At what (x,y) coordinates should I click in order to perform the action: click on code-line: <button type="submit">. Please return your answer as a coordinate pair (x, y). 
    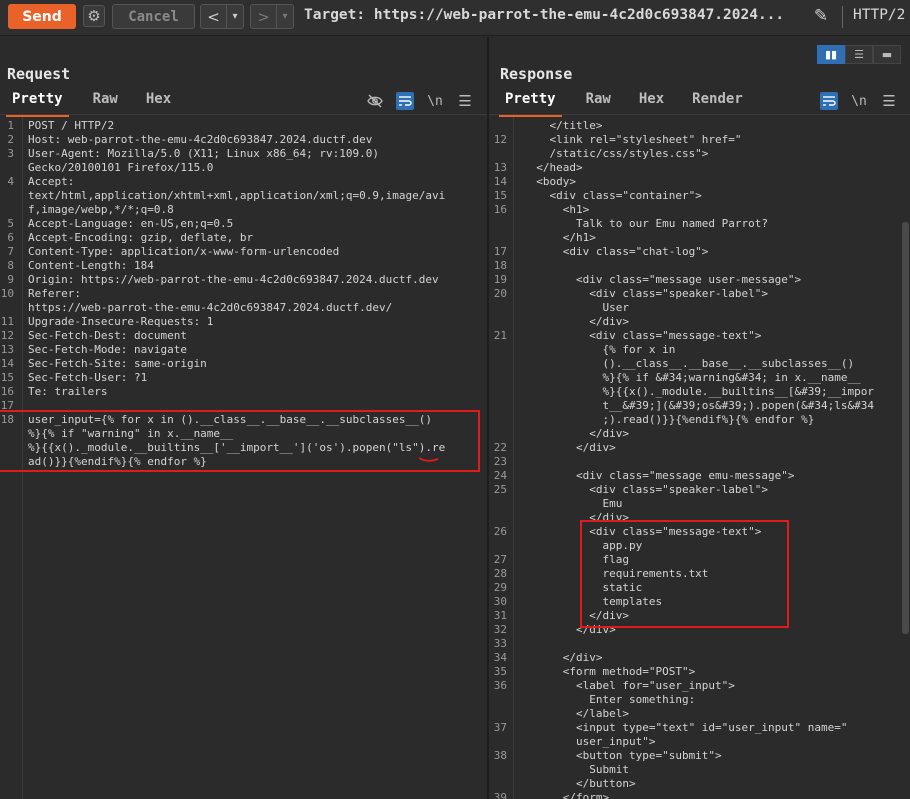
    Looking at the image, I should click on (622, 756).